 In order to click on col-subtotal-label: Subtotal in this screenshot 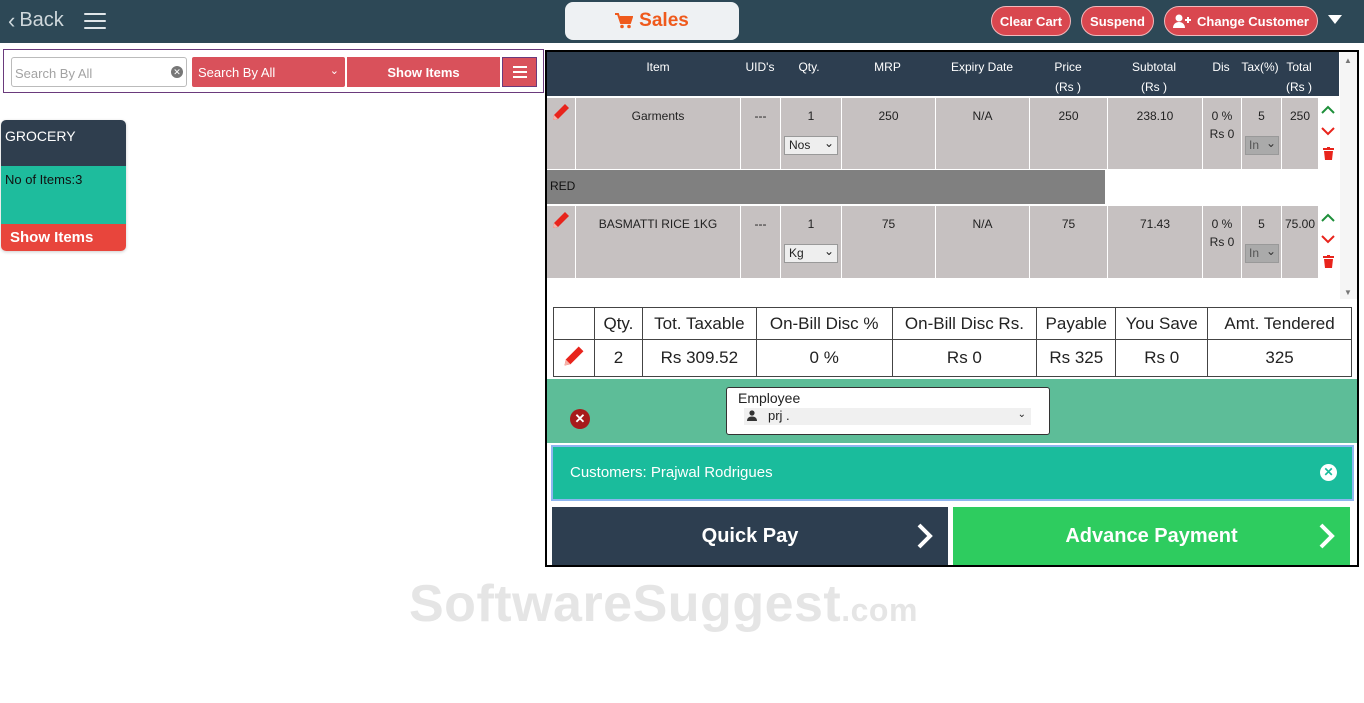, I will do `click(1154, 67)`.